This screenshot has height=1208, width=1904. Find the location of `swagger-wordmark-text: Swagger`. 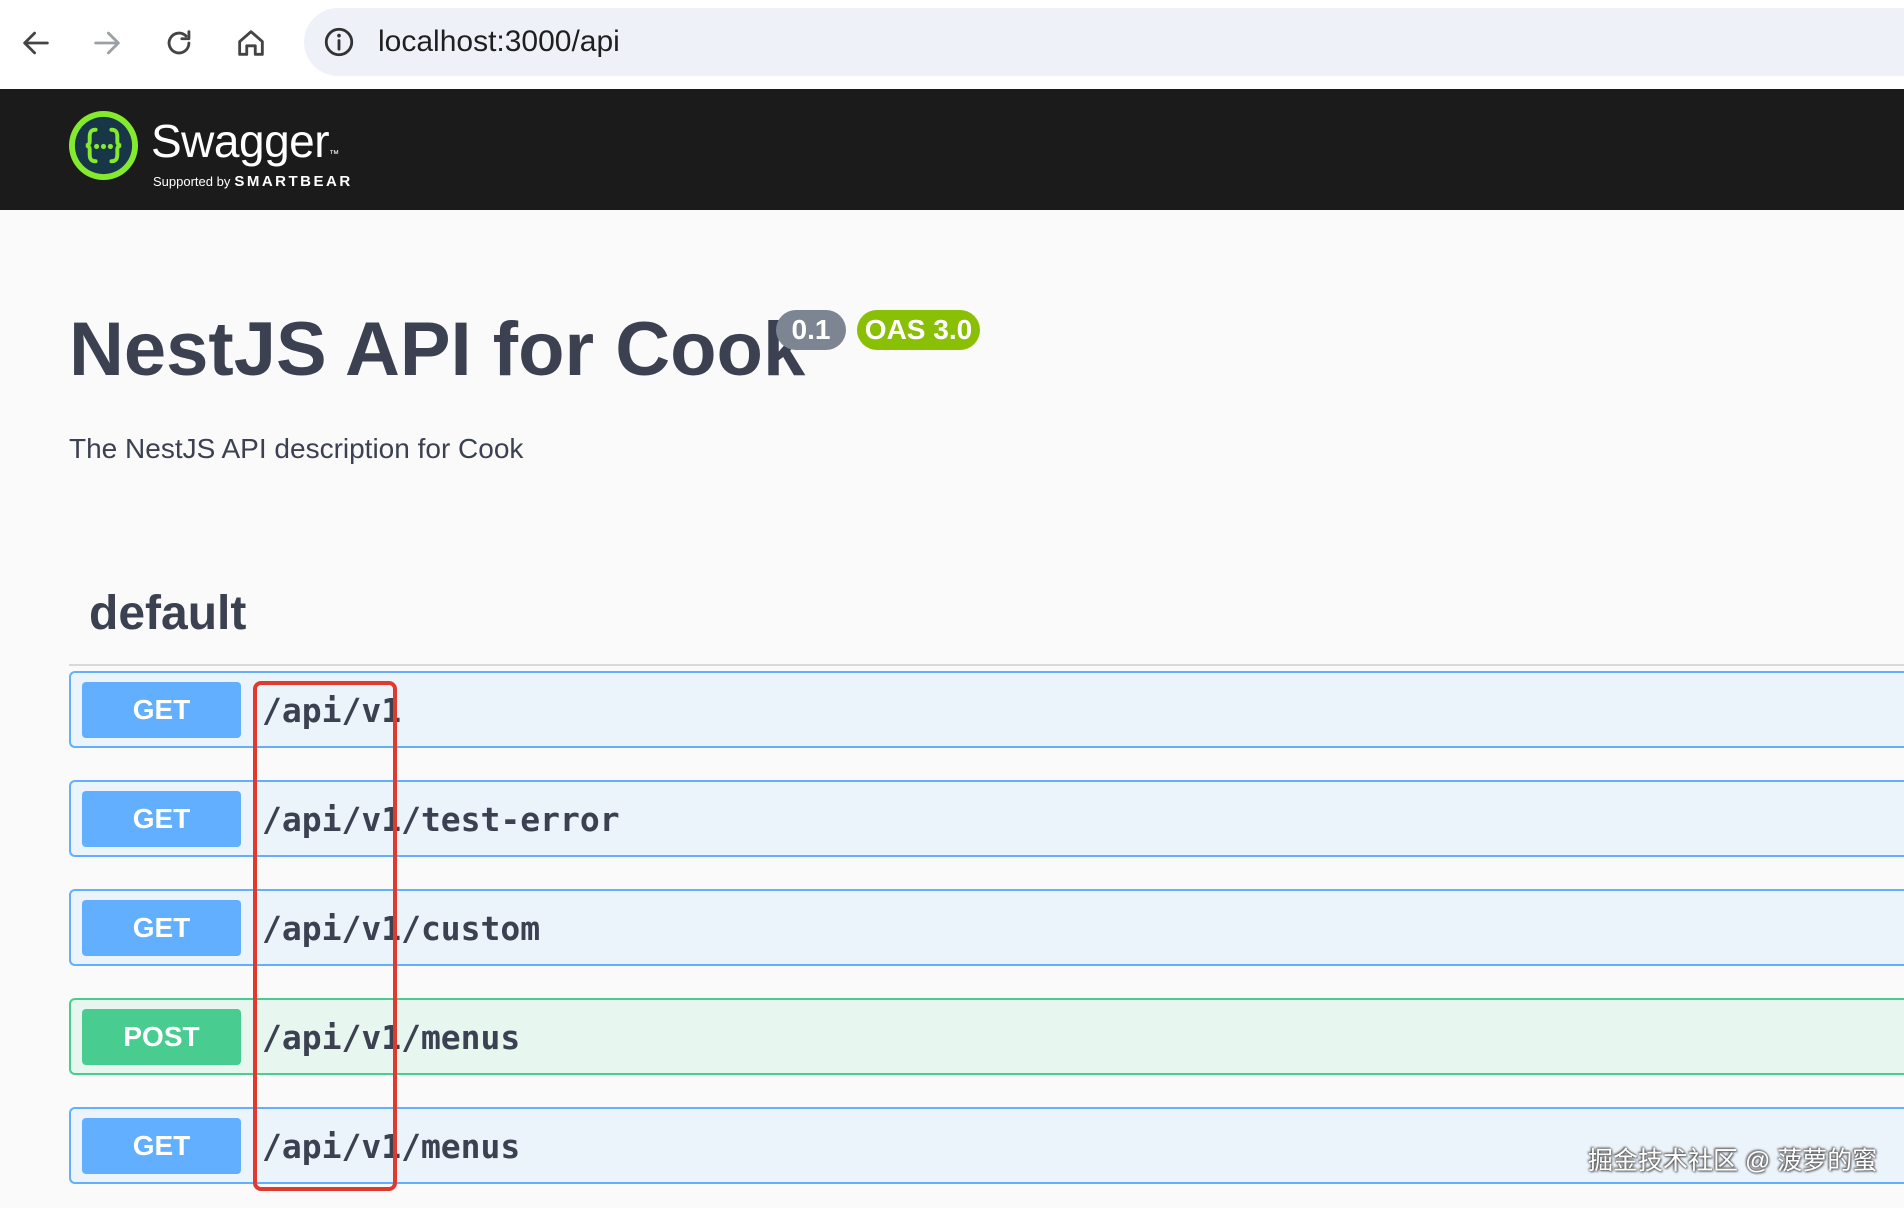

swagger-wordmark-text: Swagger is located at coordinates (240, 141).